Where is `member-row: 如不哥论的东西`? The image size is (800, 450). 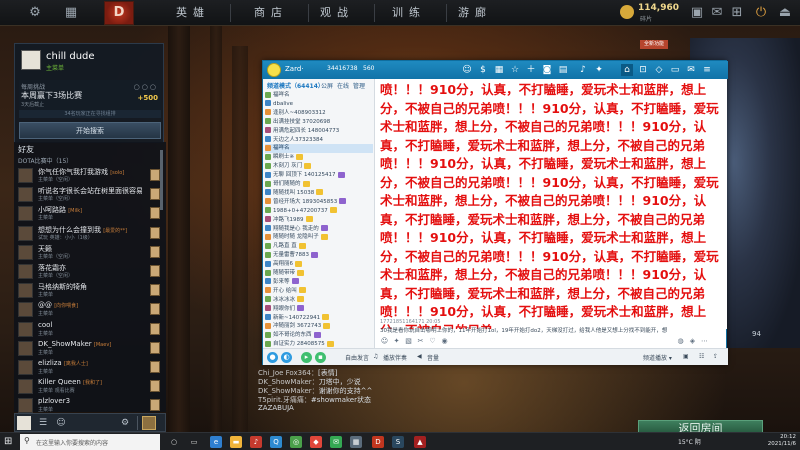
member-row: 如不哥论的东西 is located at coordinates (319, 335).